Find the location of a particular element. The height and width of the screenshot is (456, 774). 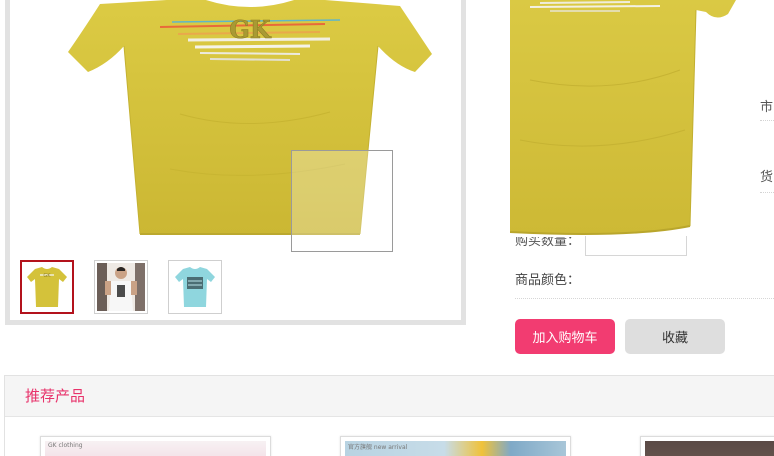

add-to-cart-button: 加入购物车 is located at coordinates (565, 336).